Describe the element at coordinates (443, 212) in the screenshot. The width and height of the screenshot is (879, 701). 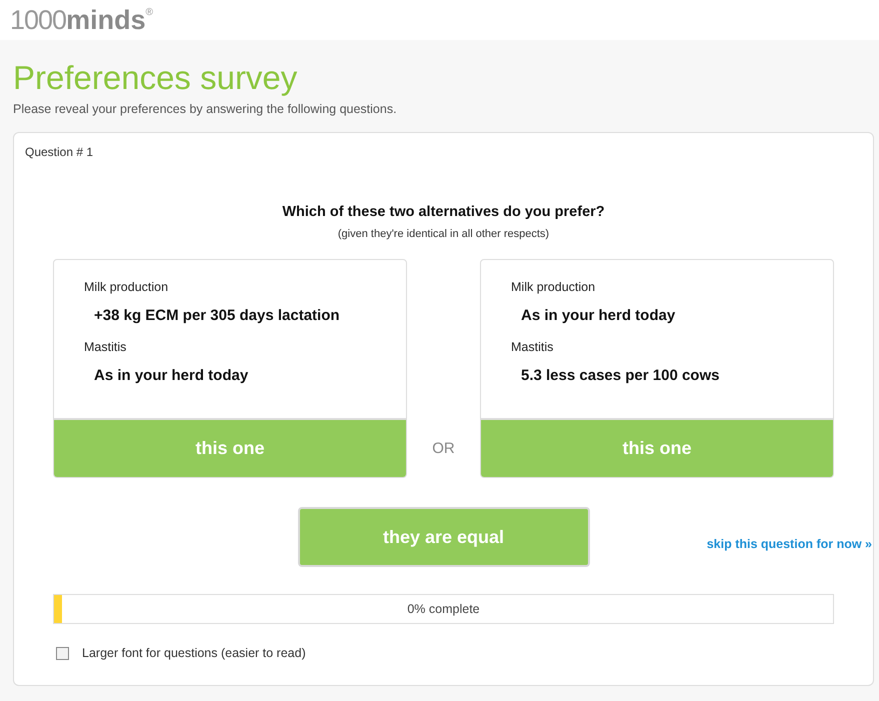
I see `question-prompt: Which of these two alternatives do you prefer?` at that location.